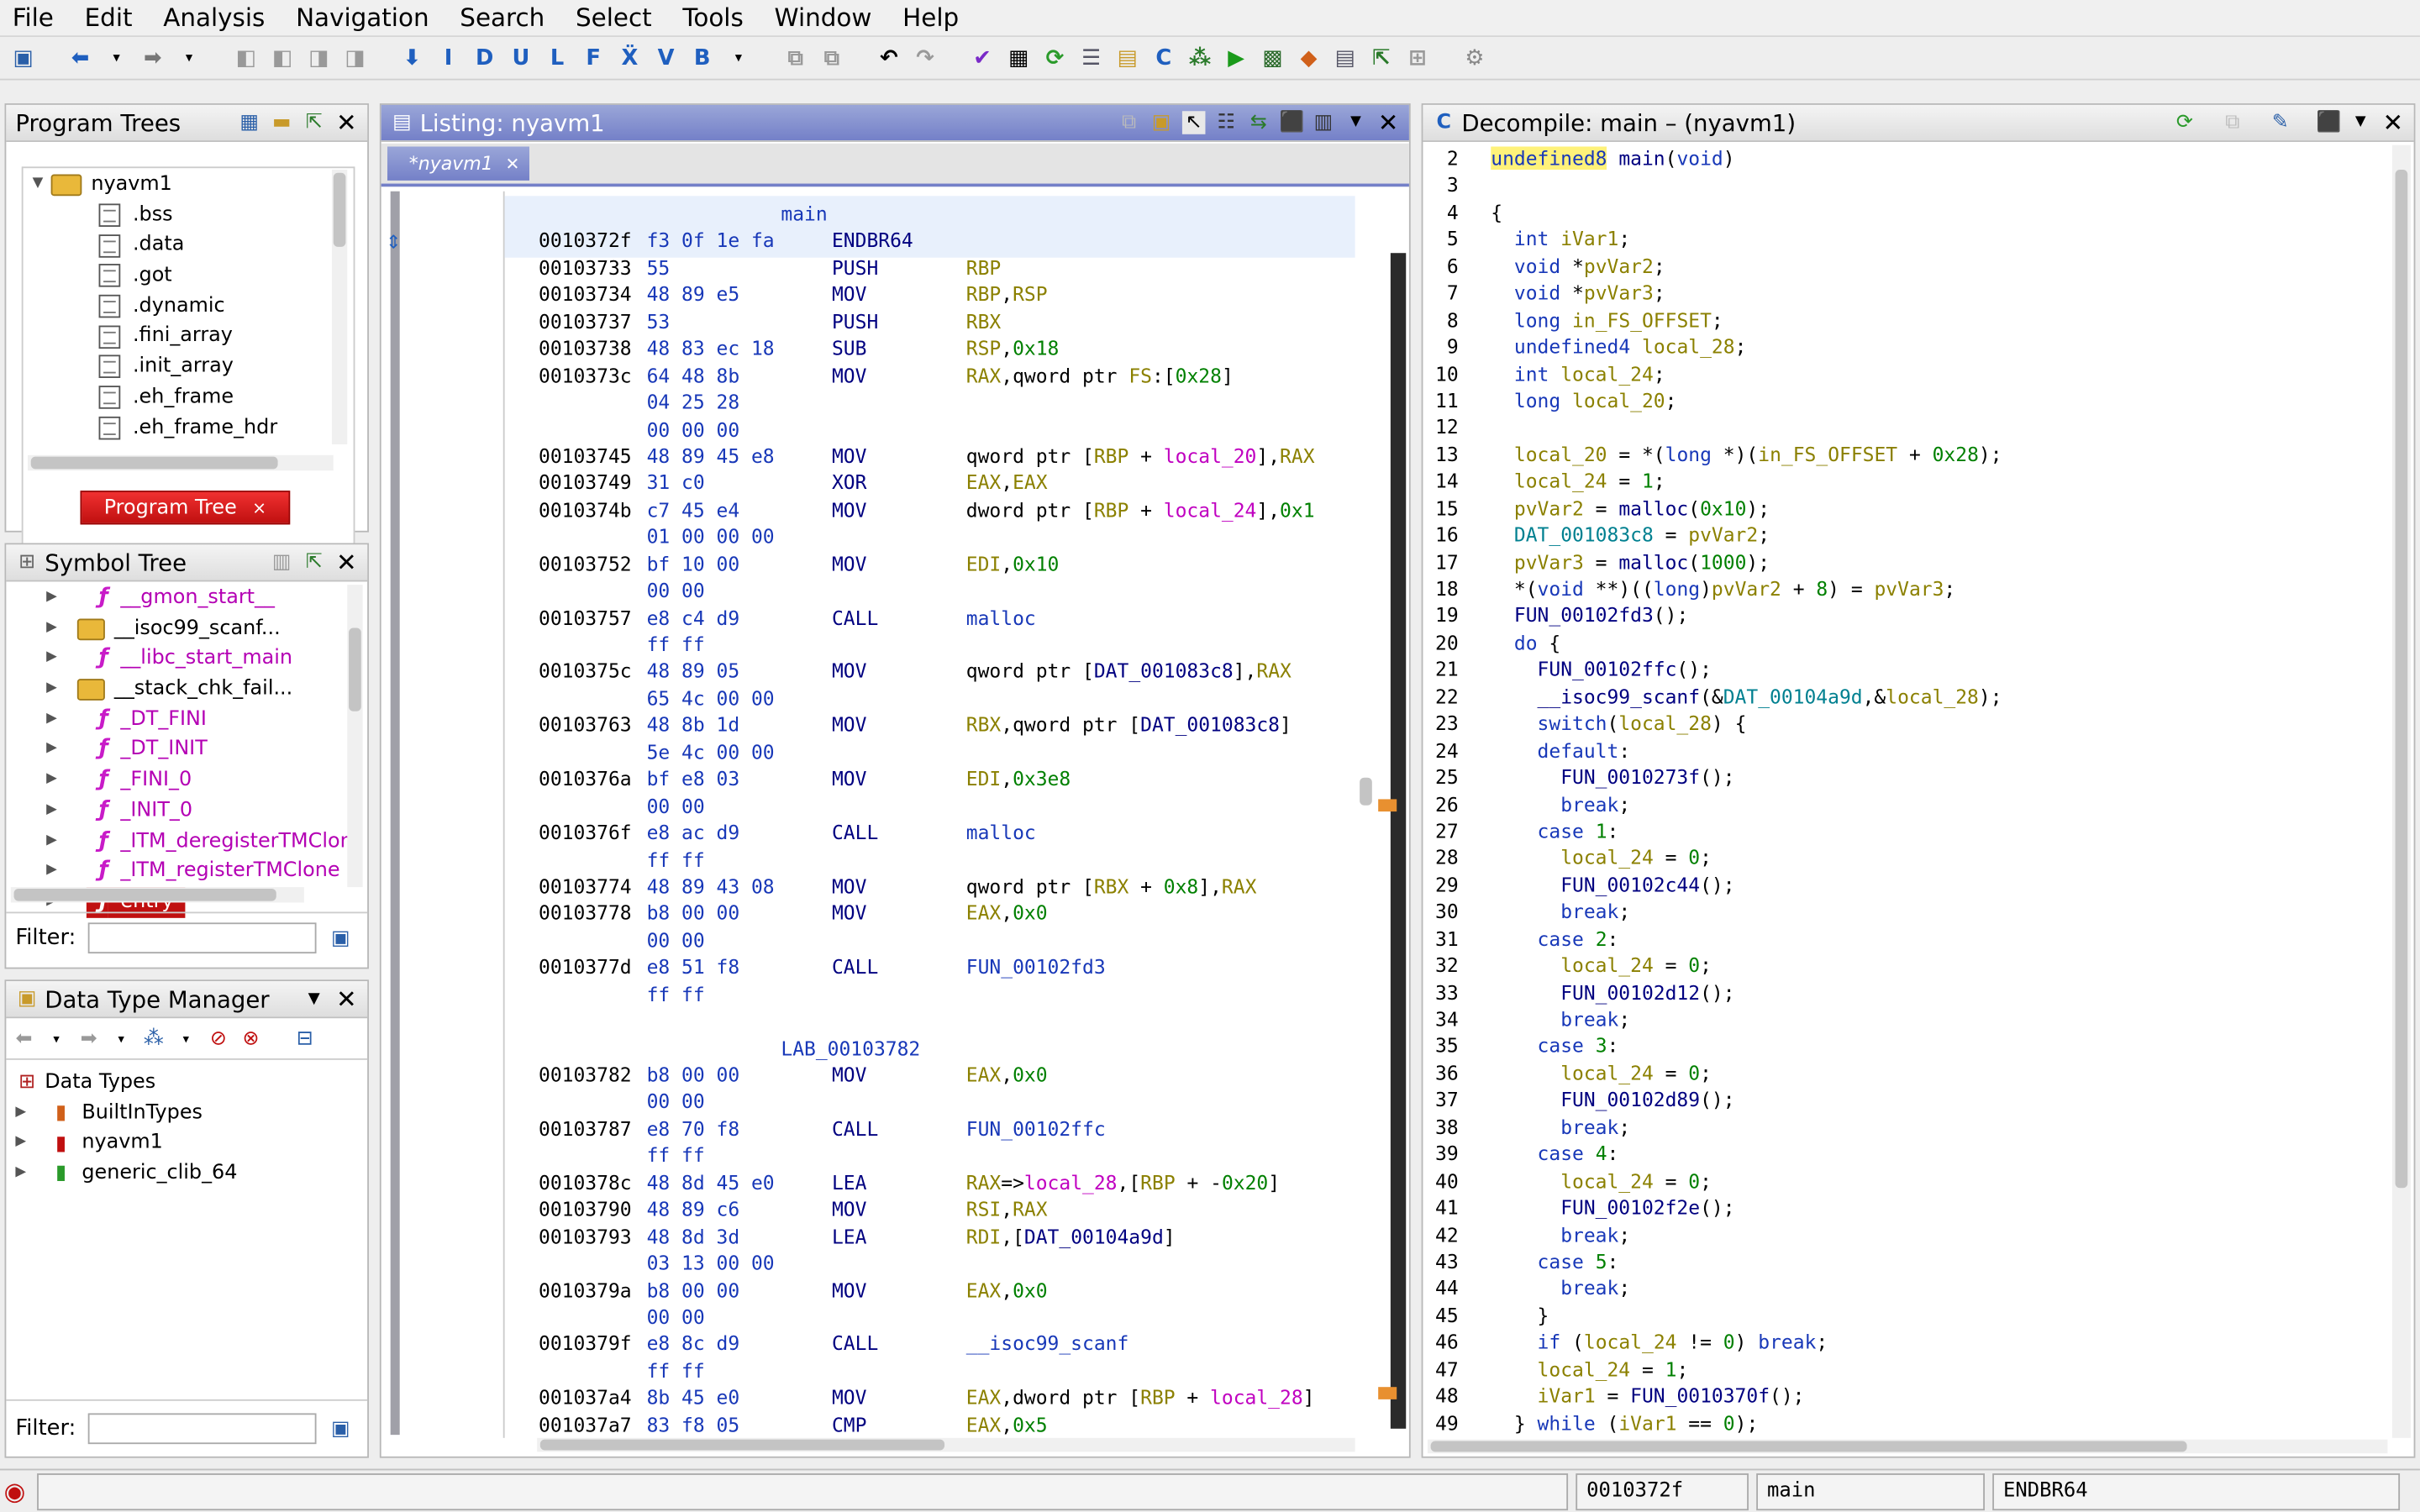 The image size is (2420, 1512). What do you see at coordinates (1140, 456) in the screenshot?
I see `operand: qword ptr [RBP + local_20],RAX` at bounding box center [1140, 456].